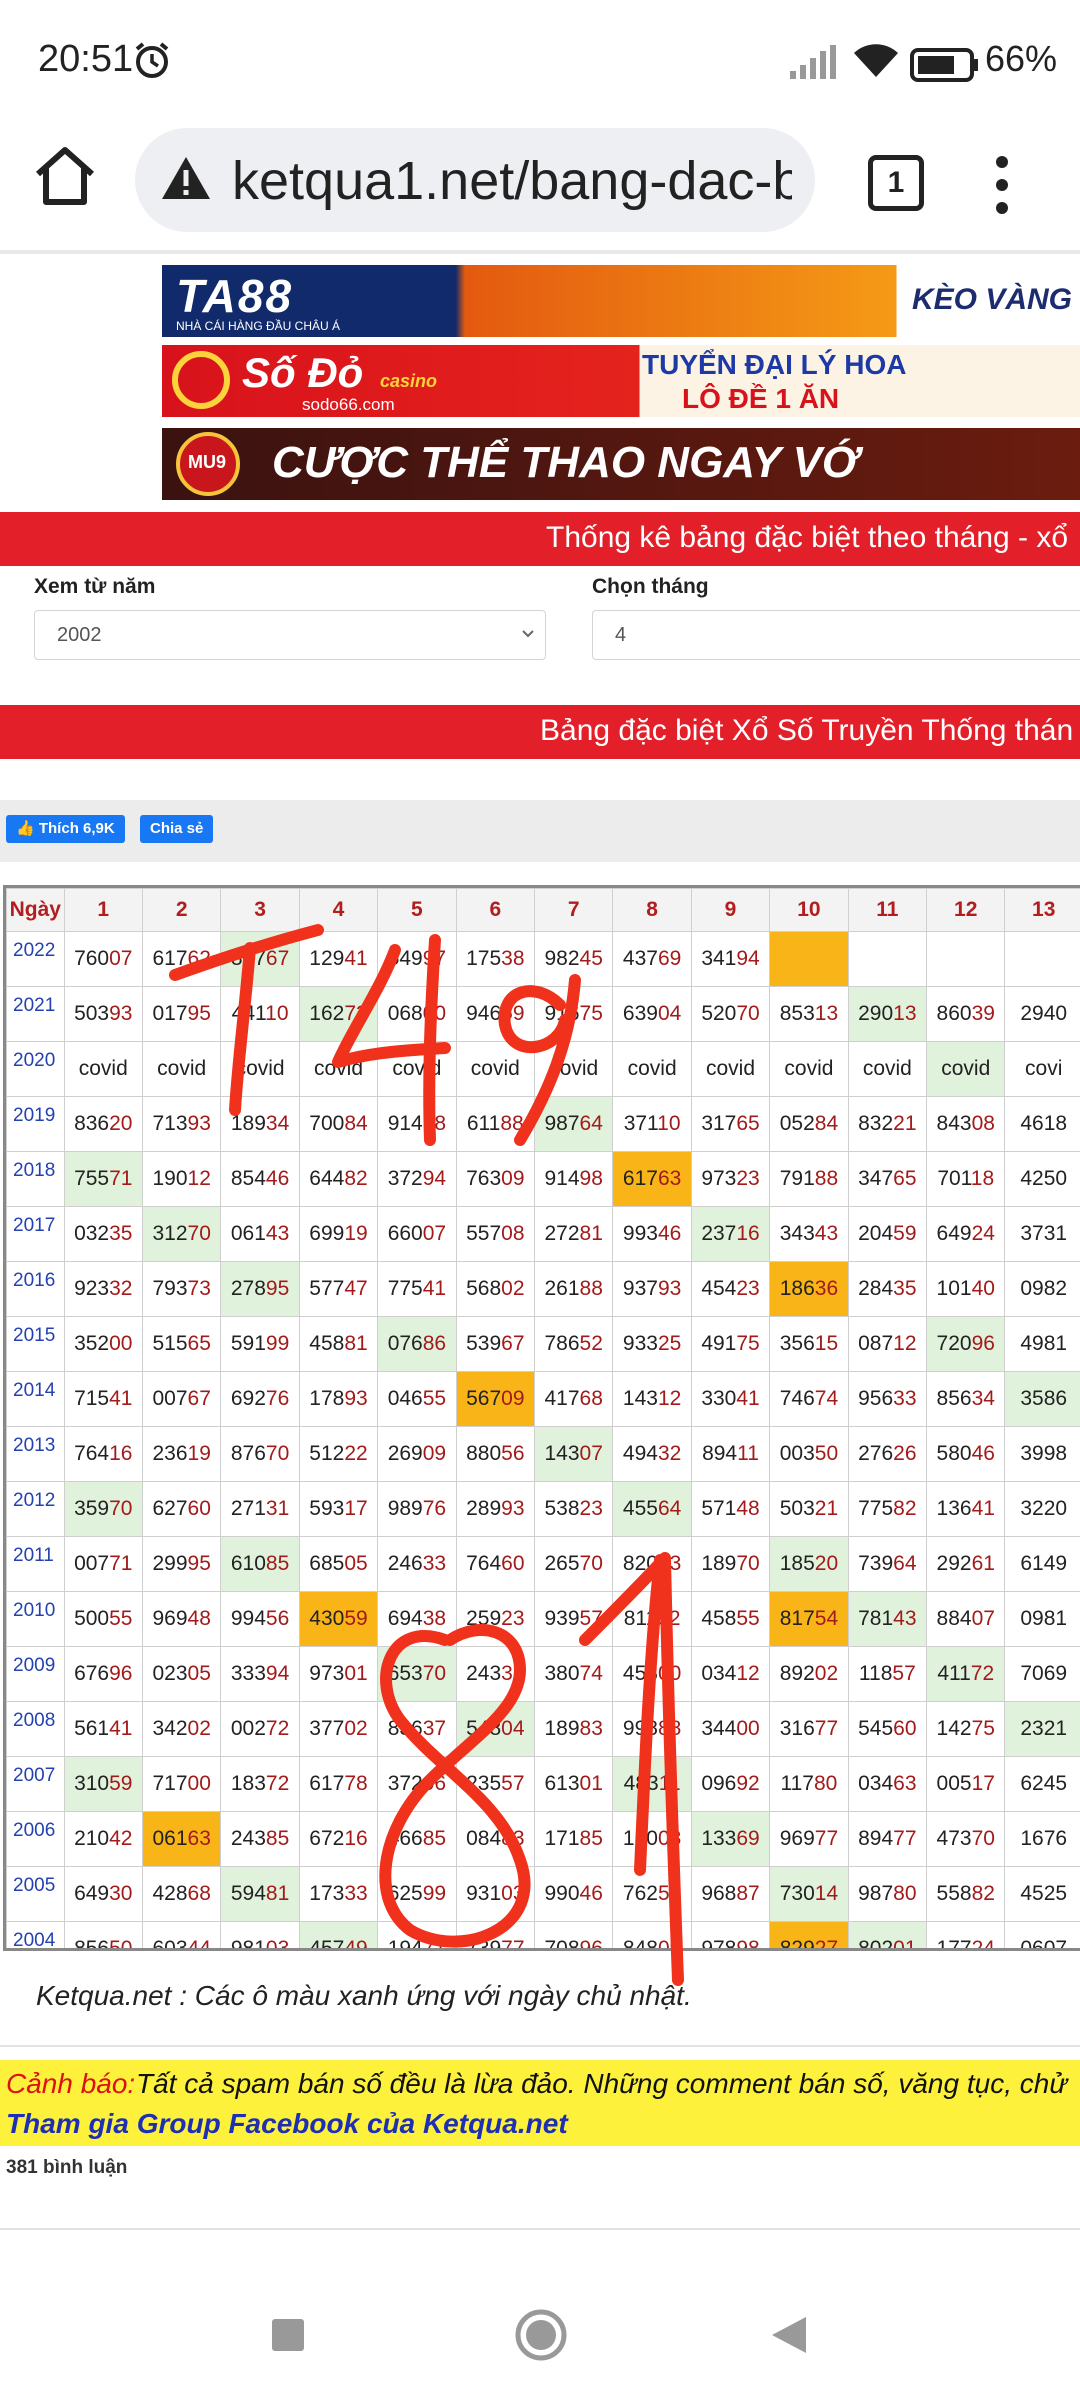  Describe the element at coordinates (540, 539) in the screenshot. I see `section-title-monthly: Thống kê bảng đặc biệt theo tháng - xổ` at that location.